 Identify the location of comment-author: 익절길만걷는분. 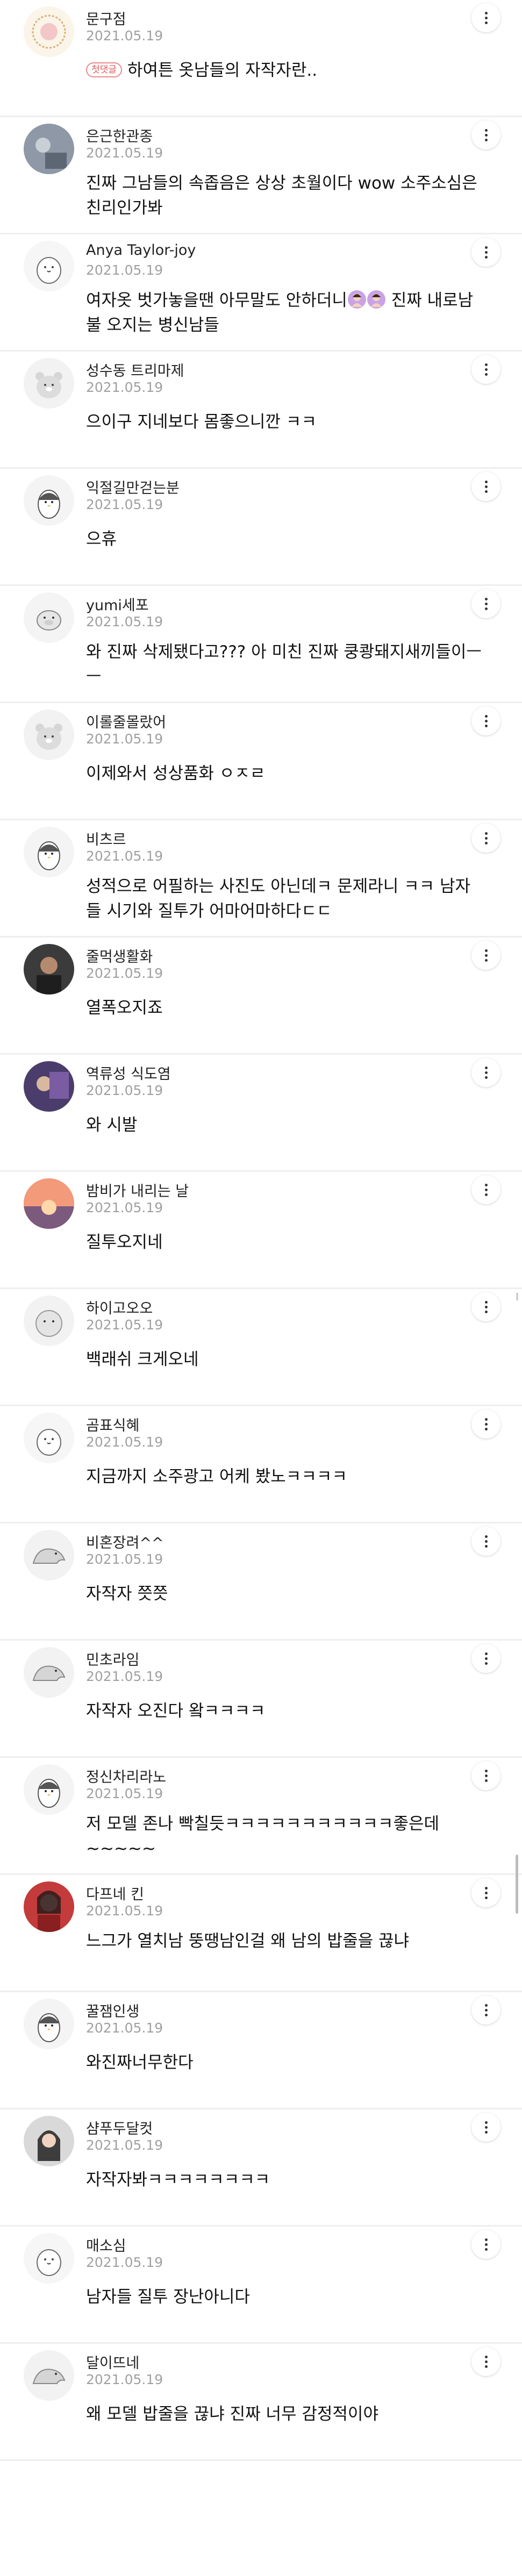
(133, 486).